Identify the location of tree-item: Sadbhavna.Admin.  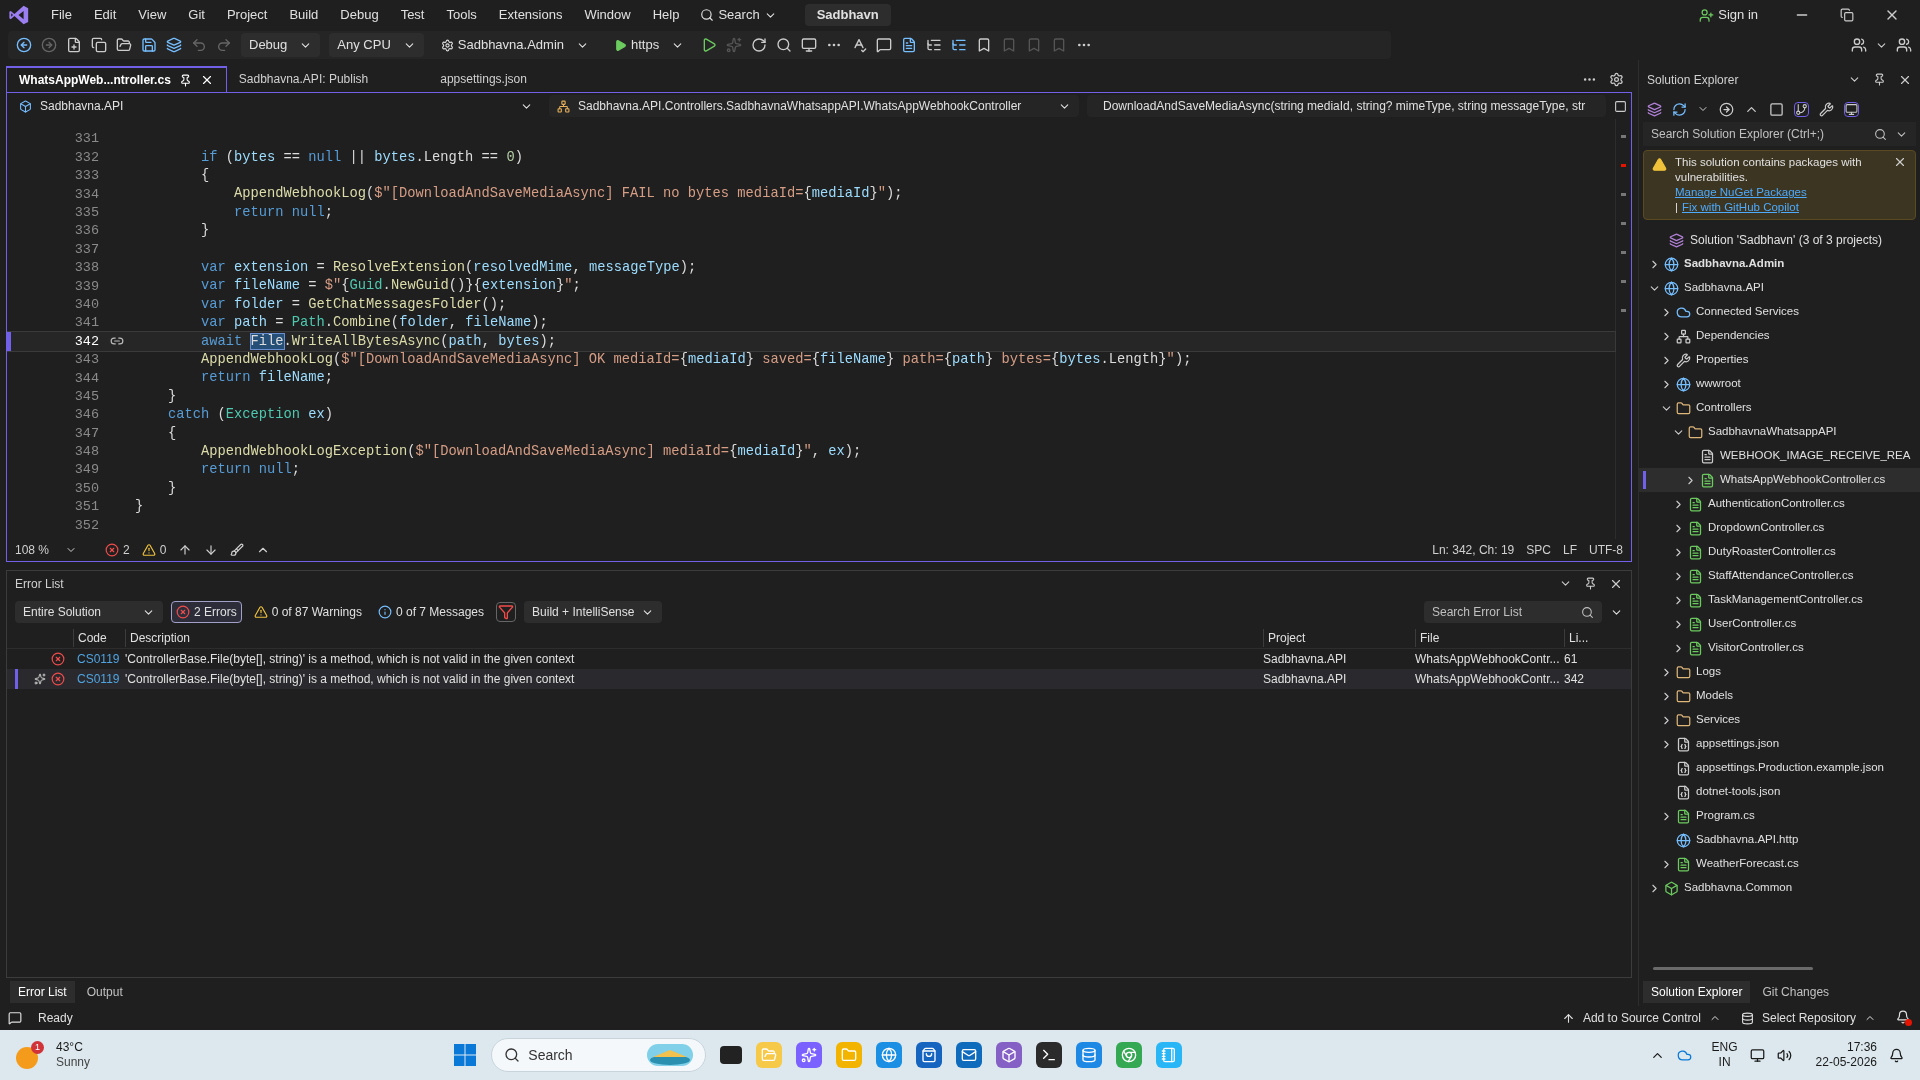
(1734, 264).